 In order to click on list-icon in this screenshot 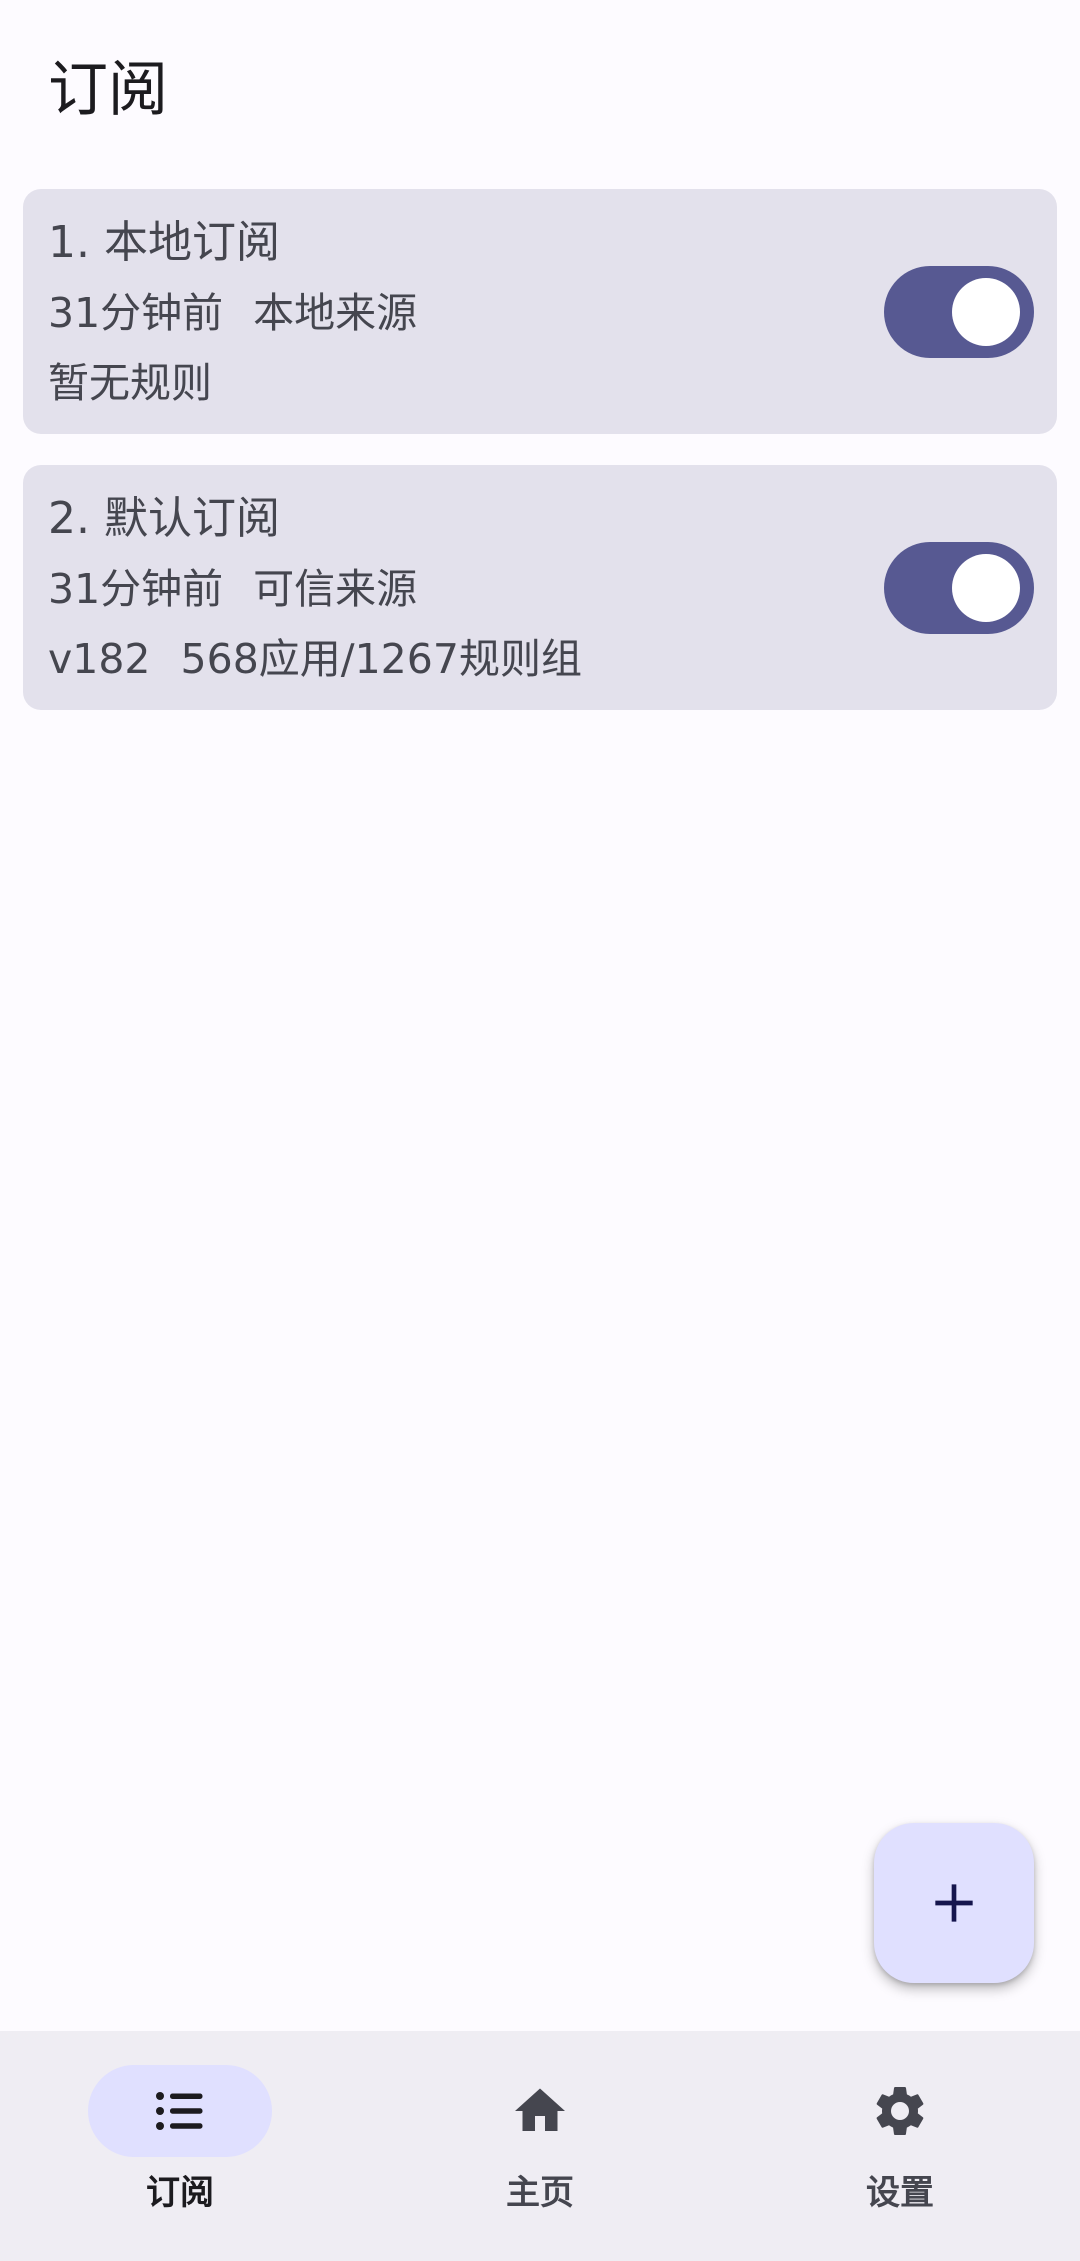, I will do `click(179, 2111)`.